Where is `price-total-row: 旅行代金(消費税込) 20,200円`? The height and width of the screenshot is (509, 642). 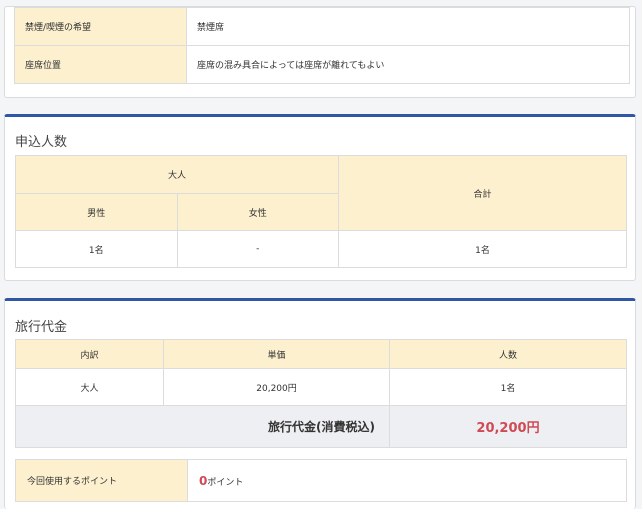 price-total-row: 旅行代金(消費税込) 20,200円 is located at coordinates (321, 426).